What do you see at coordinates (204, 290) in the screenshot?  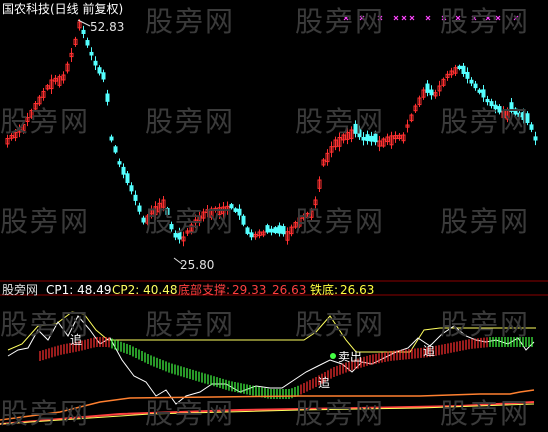 I see `support-label: 底部支撑:` at bounding box center [204, 290].